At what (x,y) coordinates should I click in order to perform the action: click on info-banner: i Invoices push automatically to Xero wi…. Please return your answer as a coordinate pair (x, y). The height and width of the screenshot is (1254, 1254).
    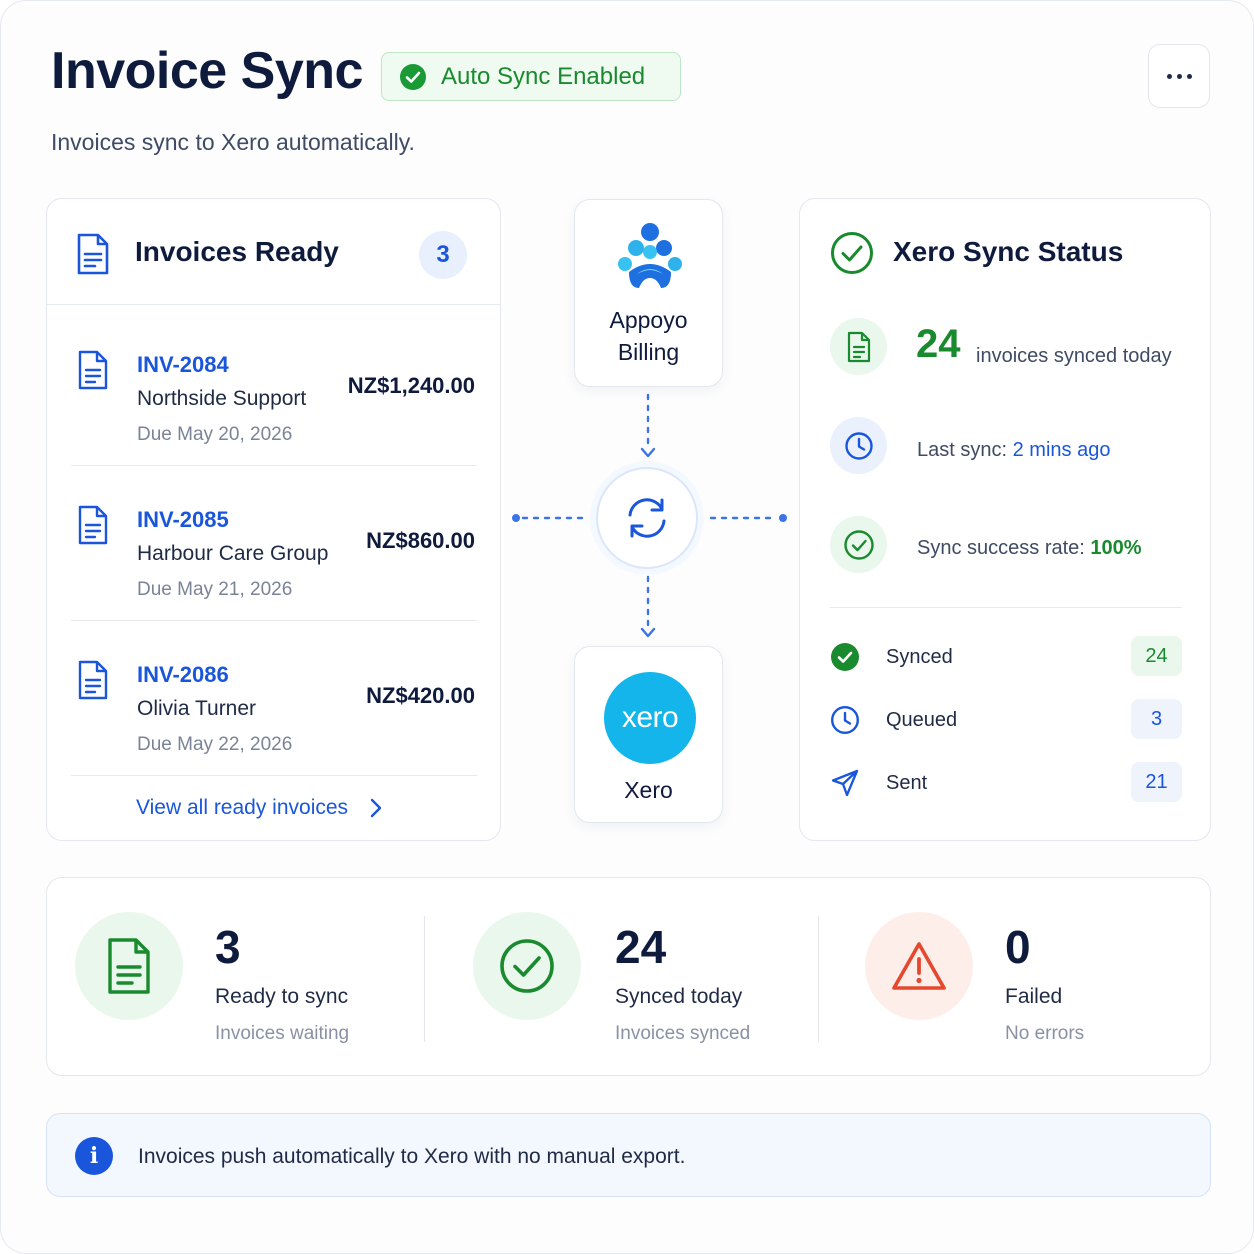
    Looking at the image, I should click on (628, 1155).